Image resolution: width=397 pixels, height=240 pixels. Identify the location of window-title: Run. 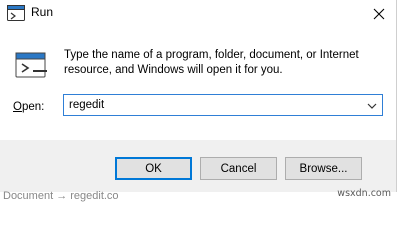
(42, 12).